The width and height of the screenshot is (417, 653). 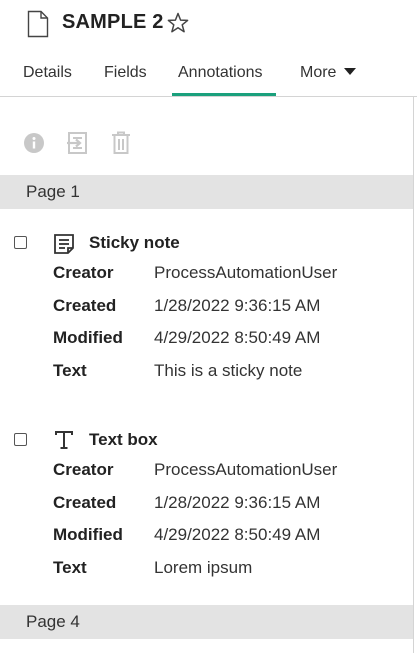 What do you see at coordinates (413, 375) in the screenshot?
I see `panel-divider` at bounding box center [413, 375].